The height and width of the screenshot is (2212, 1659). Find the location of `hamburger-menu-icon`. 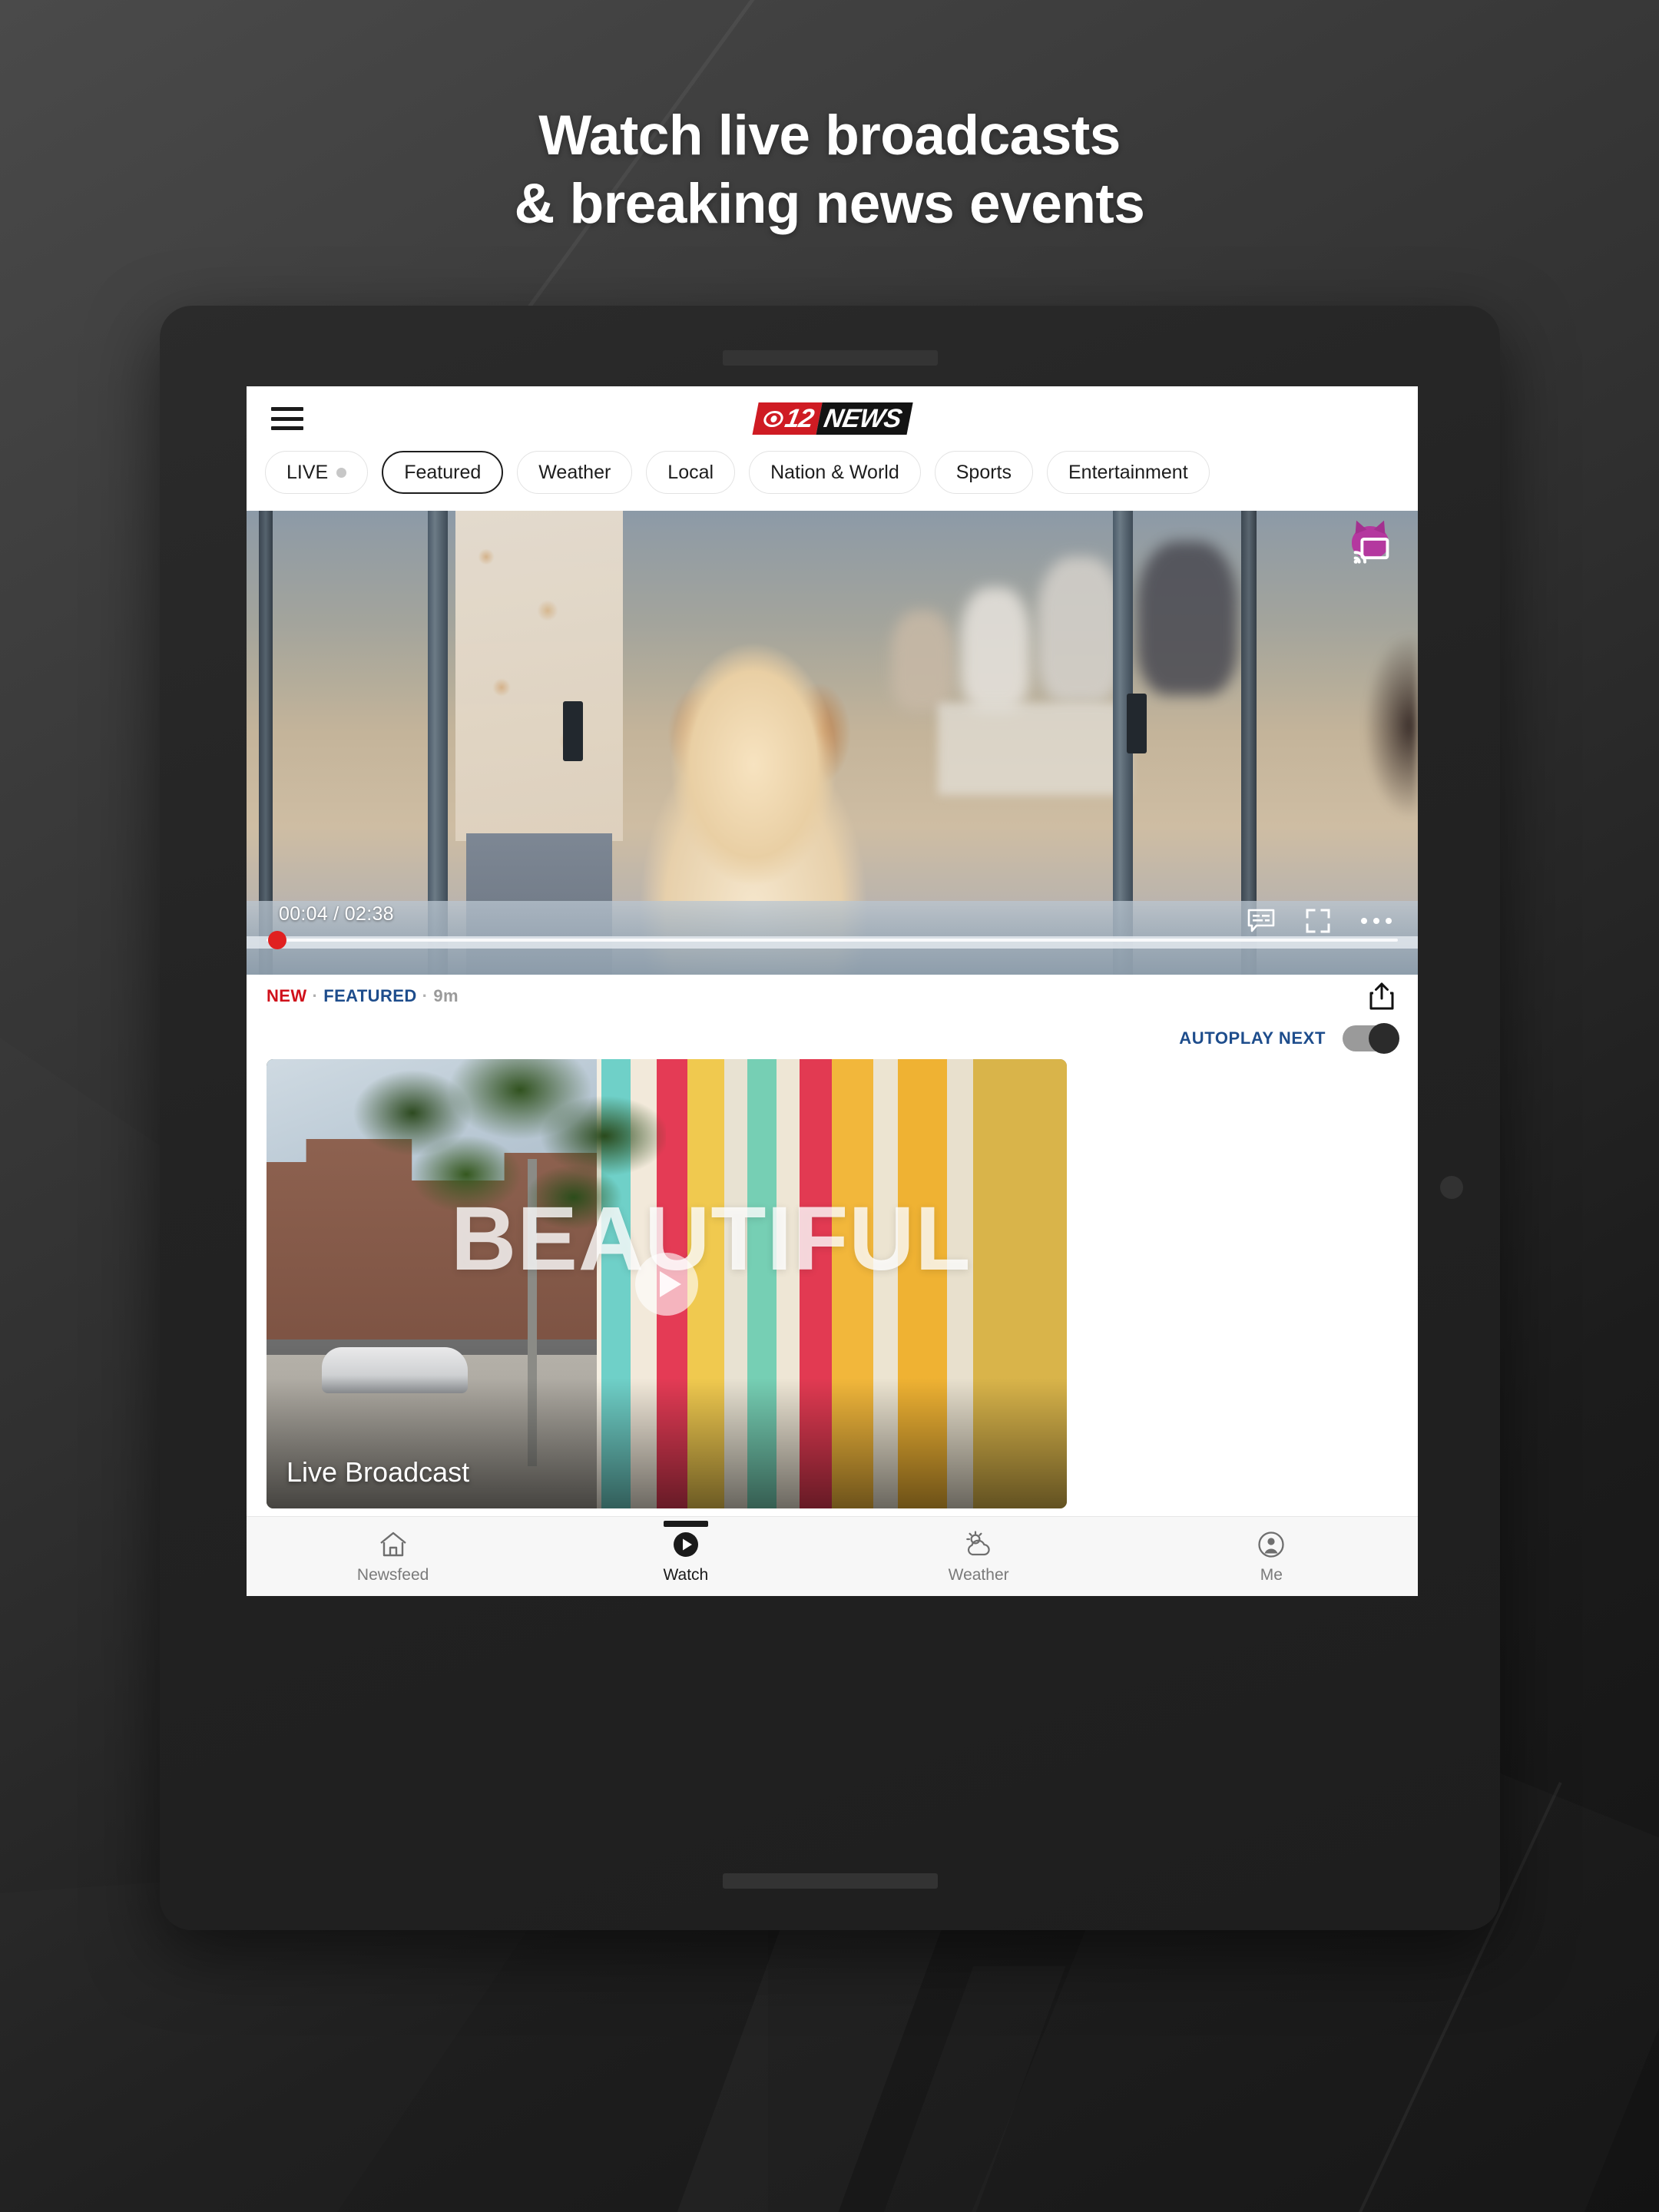

hamburger-menu-icon is located at coordinates (287, 418).